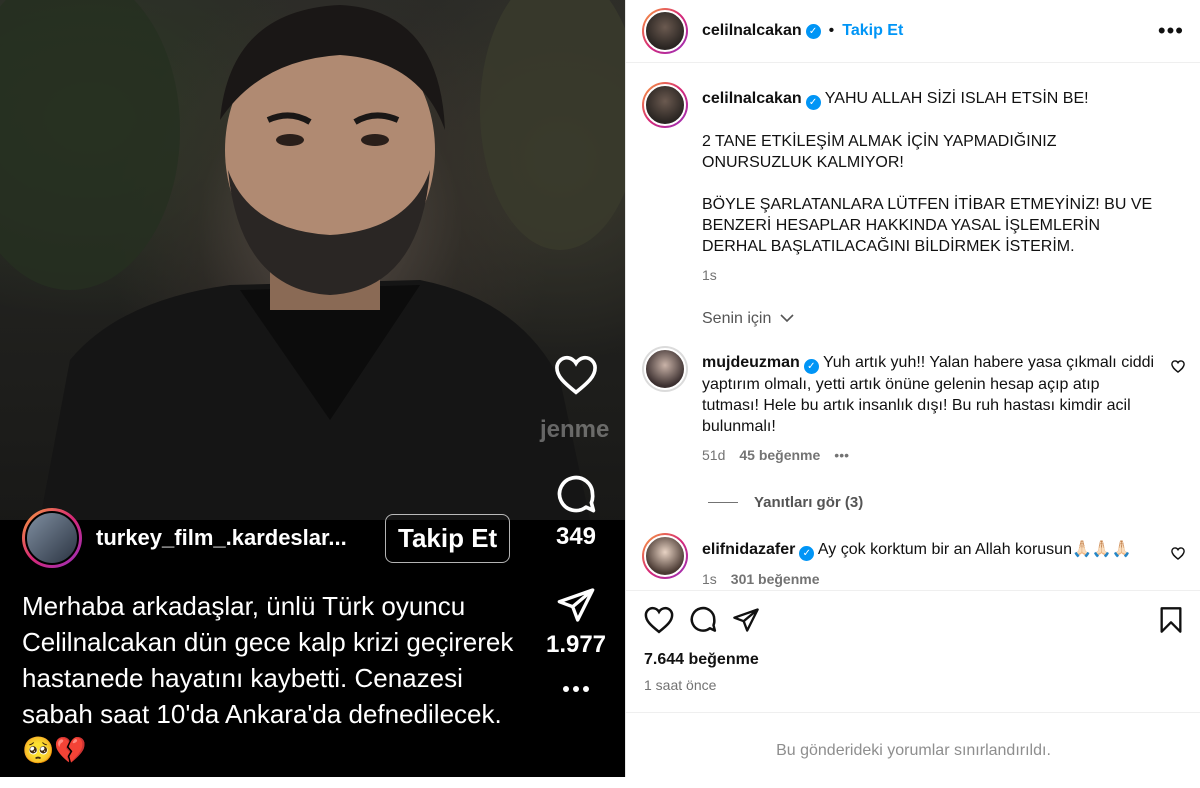 This screenshot has height=788, width=1200. Describe the element at coordinates (808, 502) in the screenshot. I see `view-replies-label: Yanıtları gör (3)` at that location.